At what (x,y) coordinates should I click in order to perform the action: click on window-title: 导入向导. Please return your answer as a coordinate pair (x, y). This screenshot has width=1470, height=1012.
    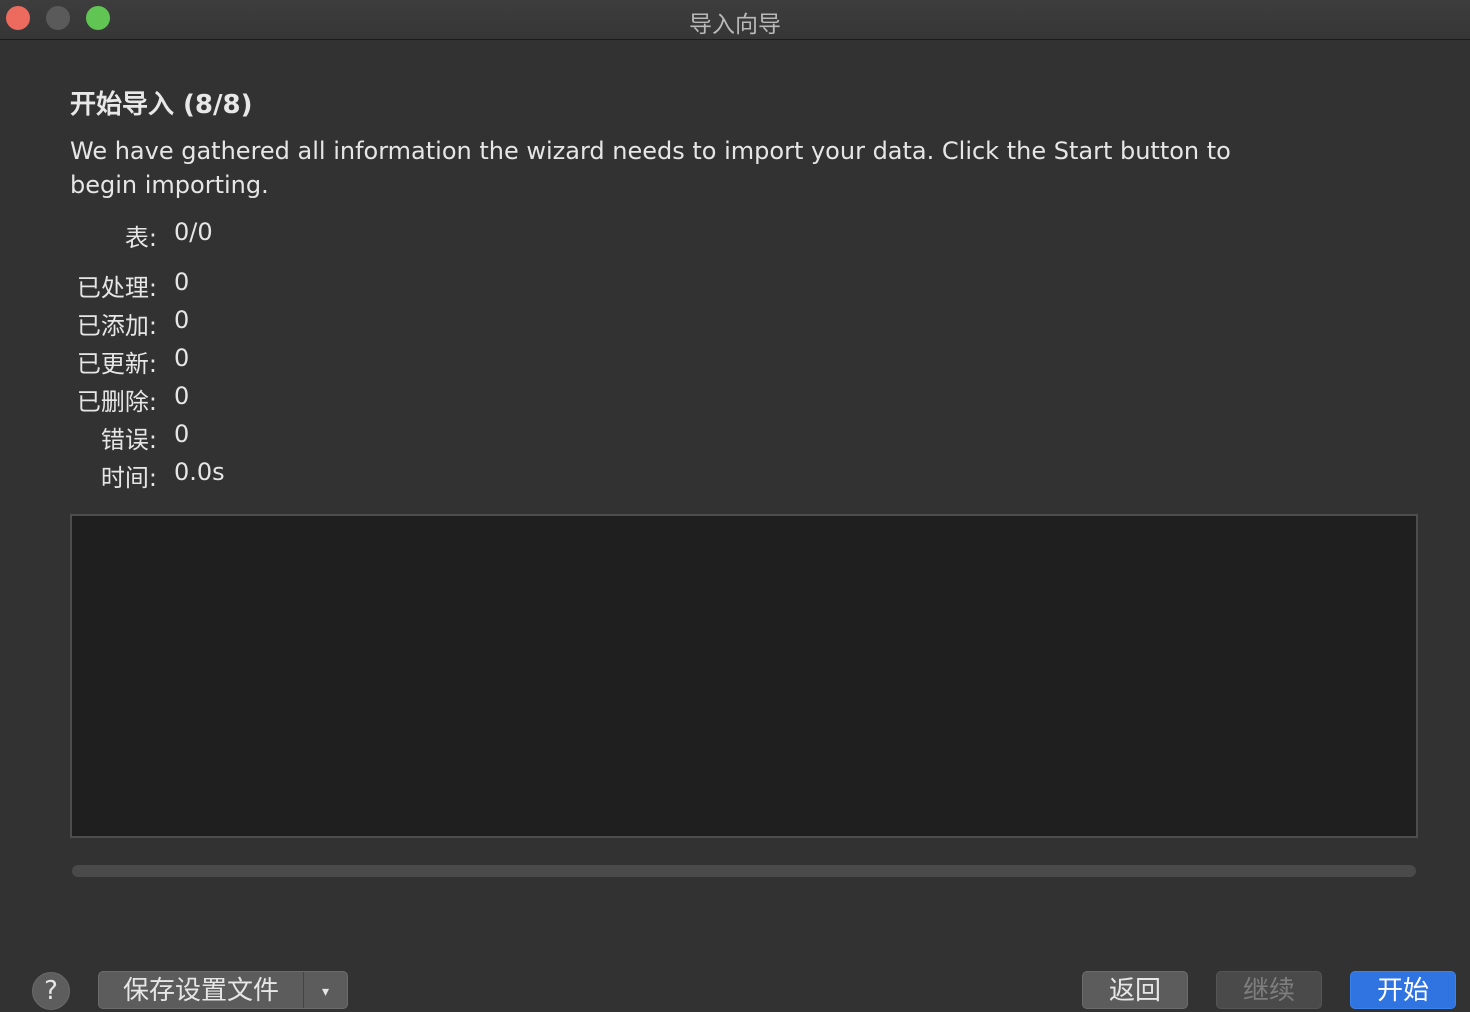
    Looking at the image, I should click on (735, 25).